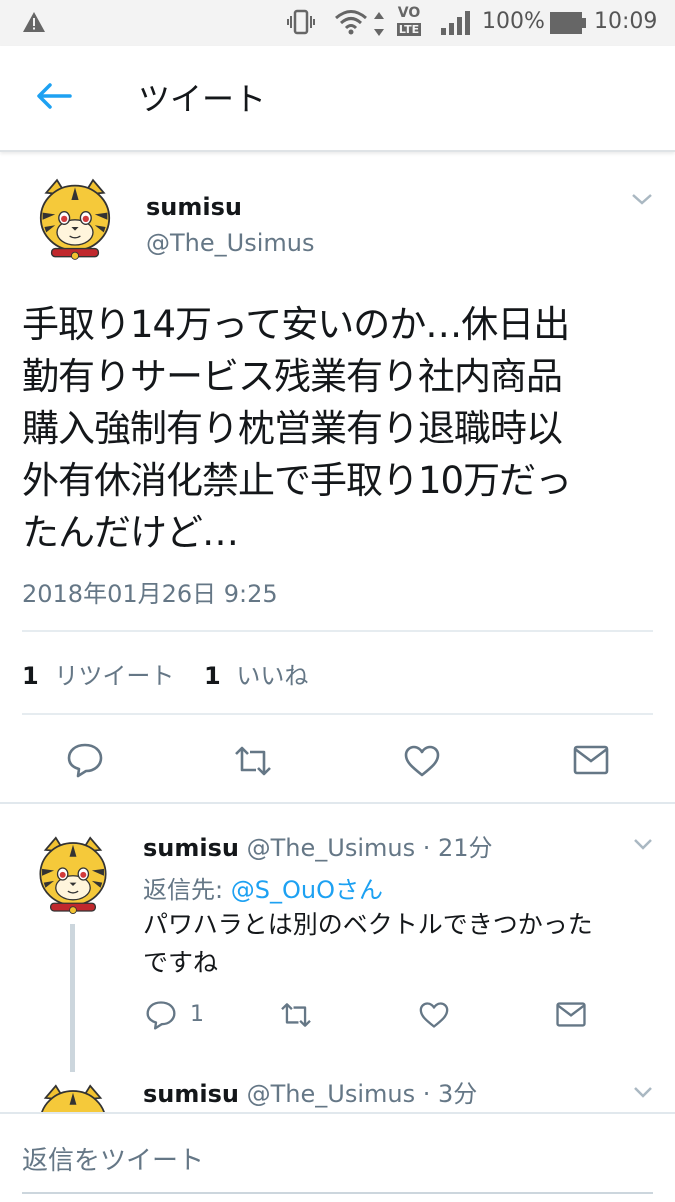  I want to click on avatar, so click(75, 218).